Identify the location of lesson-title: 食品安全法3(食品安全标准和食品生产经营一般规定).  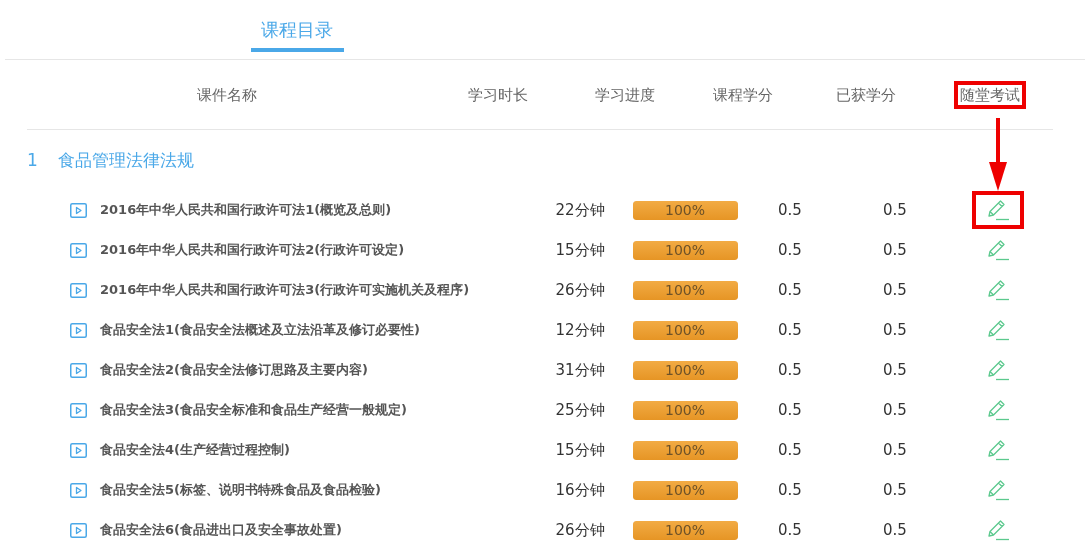
(253, 410).